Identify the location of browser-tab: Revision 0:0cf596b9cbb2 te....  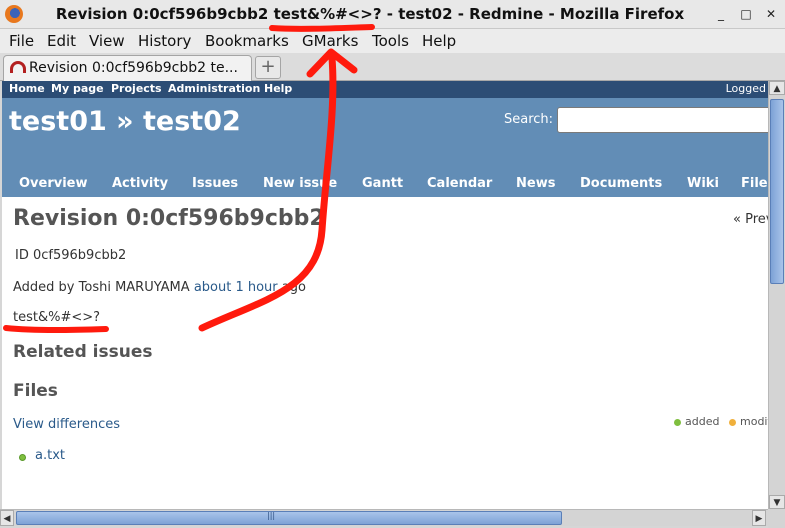
(127, 68).